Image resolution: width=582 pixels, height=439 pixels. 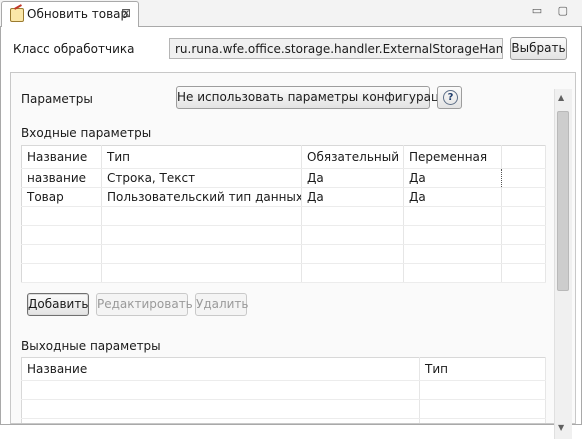 What do you see at coordinates (17, 15) in the screenshot?
I see `edit-document-icon` at bounding box center [17, 15].